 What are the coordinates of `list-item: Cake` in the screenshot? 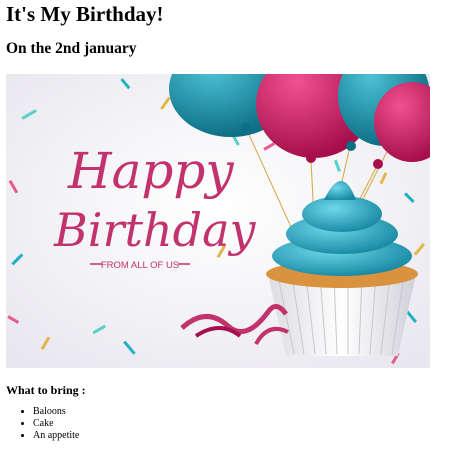 It's located at (56, 424).